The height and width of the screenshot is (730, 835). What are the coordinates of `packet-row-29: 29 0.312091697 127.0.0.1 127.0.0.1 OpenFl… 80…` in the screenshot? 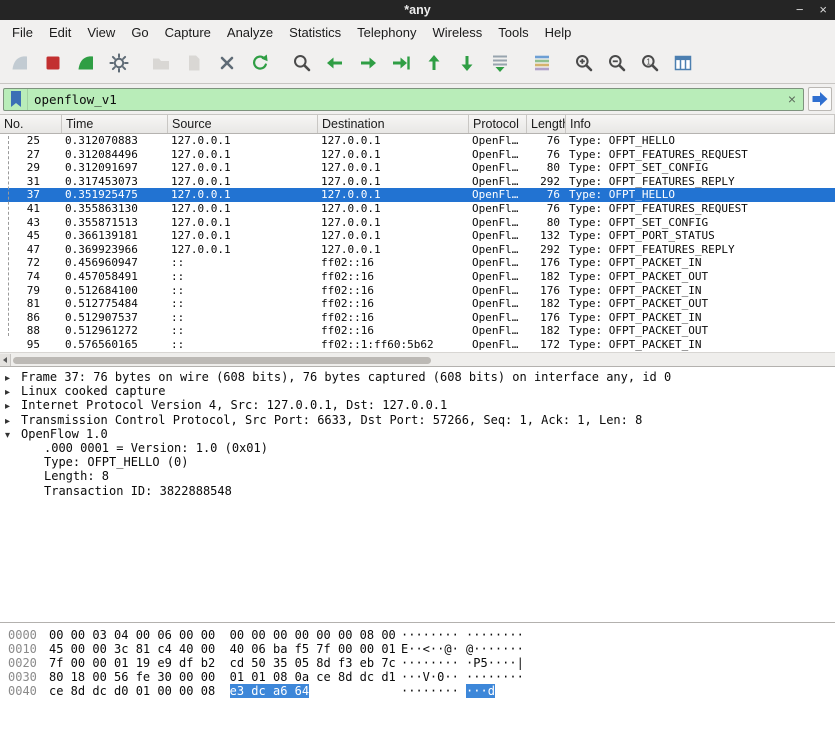 It's located at (417, 168).